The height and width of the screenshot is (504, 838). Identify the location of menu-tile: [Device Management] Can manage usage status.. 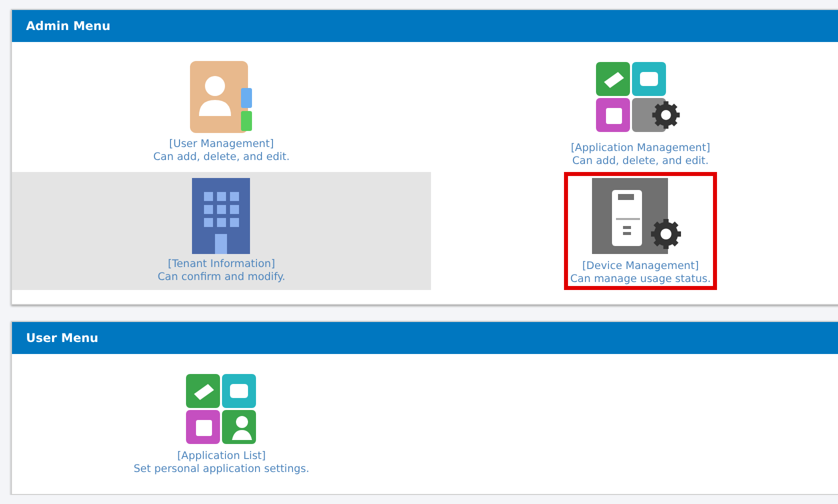
(640, 231).